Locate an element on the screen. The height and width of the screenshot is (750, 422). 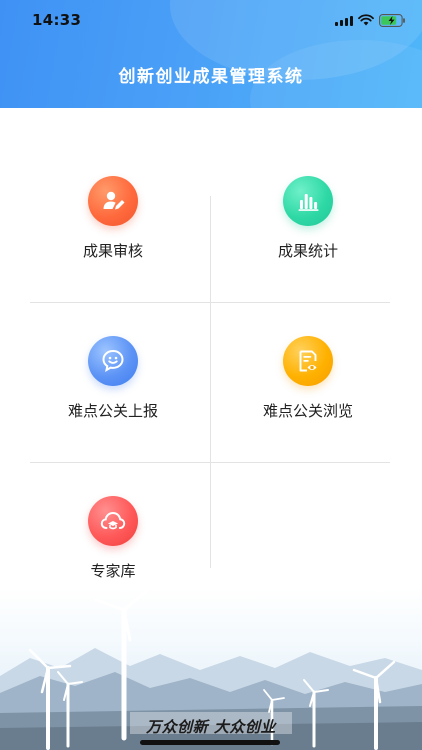
grid-divider-vertical is located at coordinates (210, 382).